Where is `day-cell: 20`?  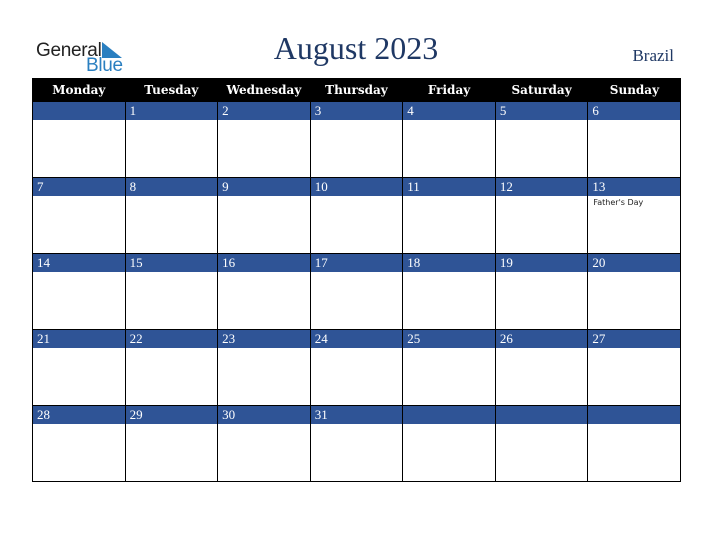
day-cell: 20 is located at coordinates (634, 291).